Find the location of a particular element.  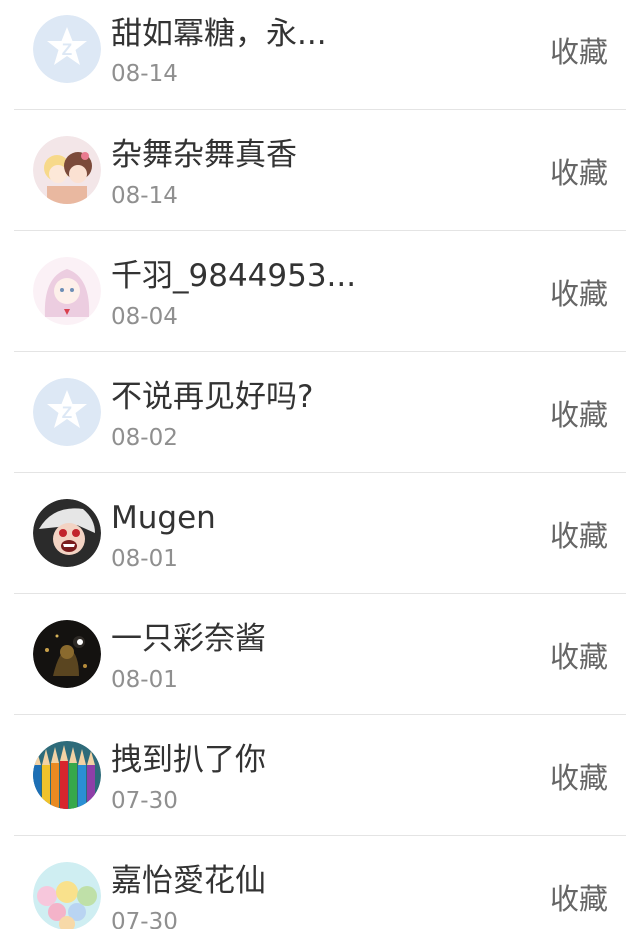

contact-name: 拽到扒了你 is located at coordinates (188, 760).